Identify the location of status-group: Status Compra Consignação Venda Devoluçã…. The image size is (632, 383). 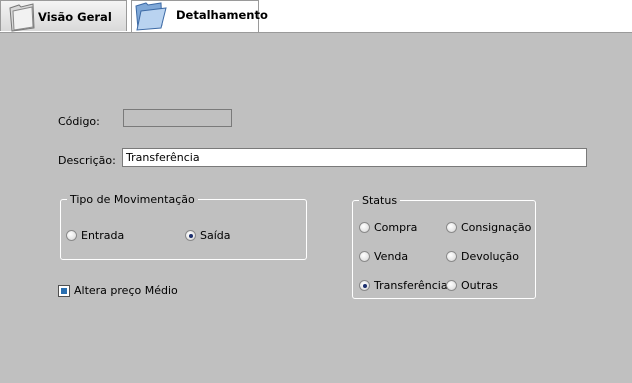
(444, 246).